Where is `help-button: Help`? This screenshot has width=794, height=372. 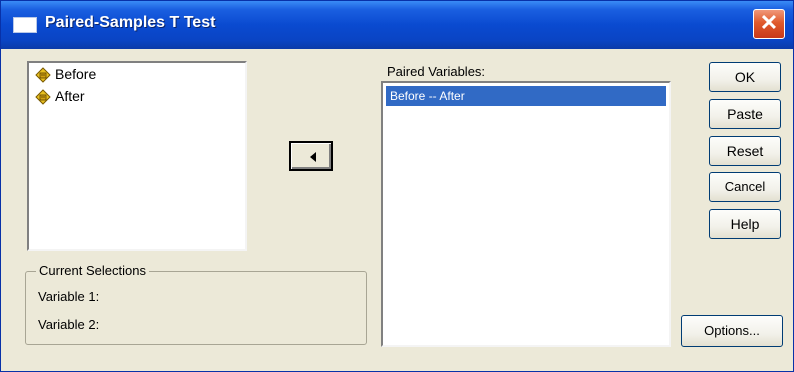
help-button: Help is located at coordinates (745, 224).